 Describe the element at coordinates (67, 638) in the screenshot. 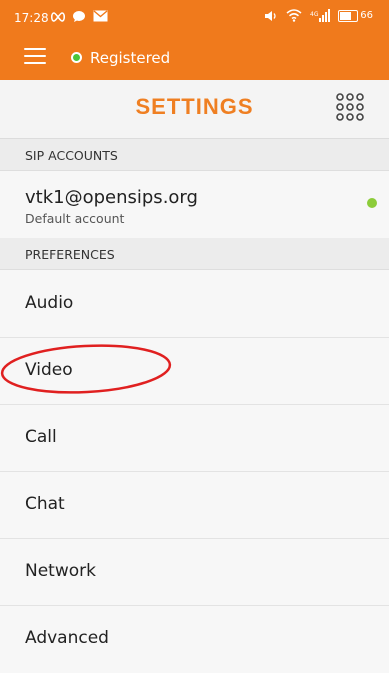

I see `pref-item-label: Advanced` at that location.